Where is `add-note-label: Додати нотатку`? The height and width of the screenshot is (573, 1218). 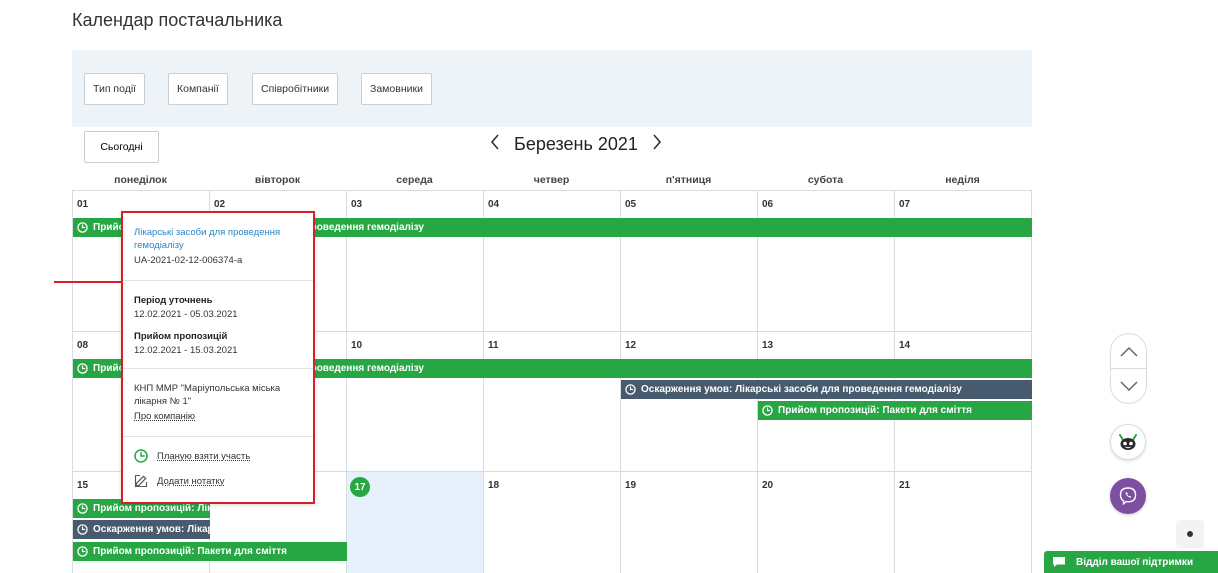
add-note-label: Додати нотатку is located at coordinates (191, 481).